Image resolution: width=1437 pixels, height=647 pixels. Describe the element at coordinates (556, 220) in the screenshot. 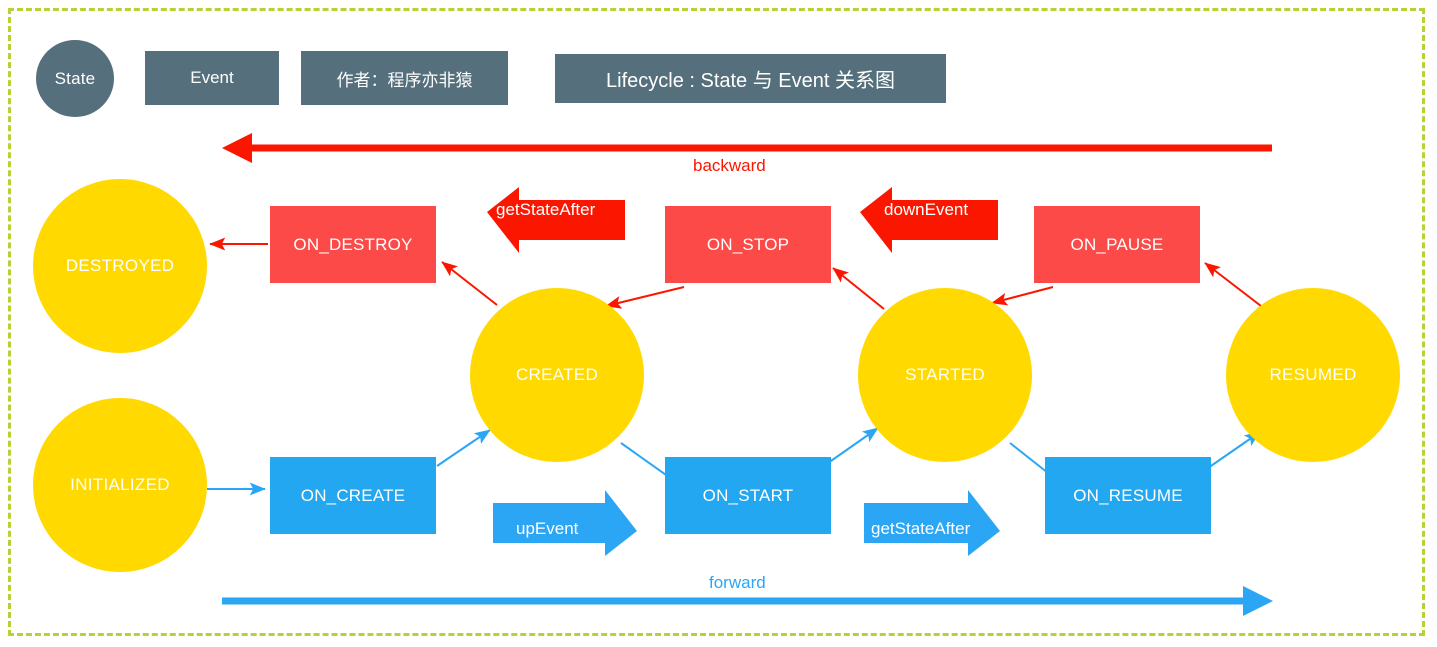

I see `block-arrow-getstateafter-top` at that location.